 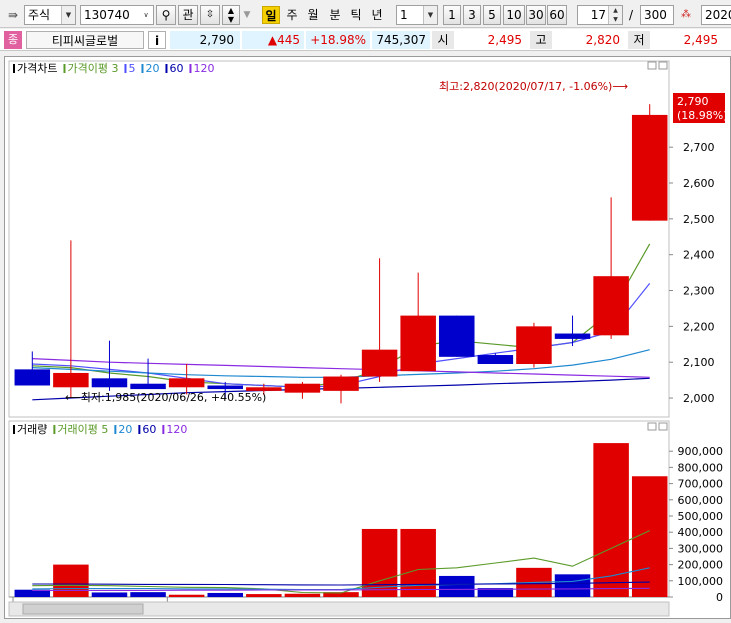 I want to click on price-change: ▲445, so click(x=273, y=40).